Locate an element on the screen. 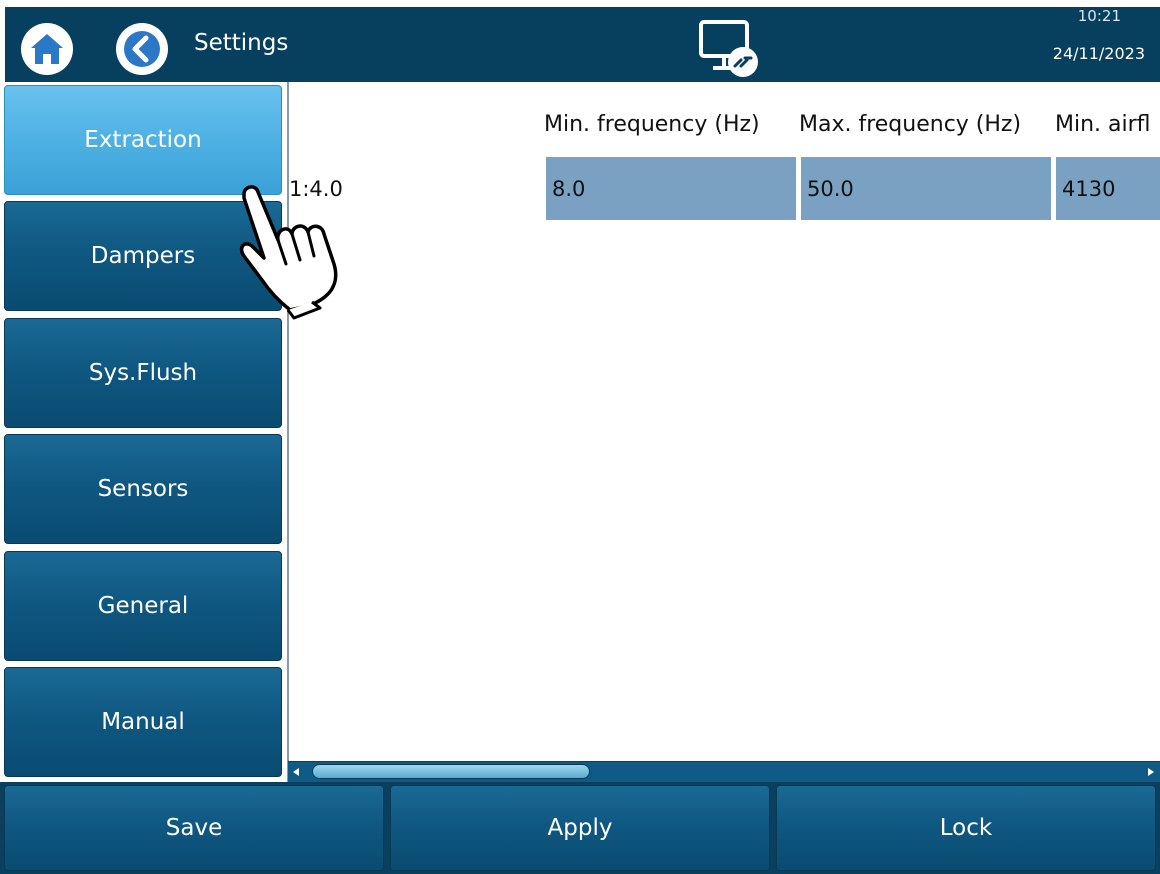 The image size is (1160, 874). lock-label: Lock is located at coordinates (966, 828).